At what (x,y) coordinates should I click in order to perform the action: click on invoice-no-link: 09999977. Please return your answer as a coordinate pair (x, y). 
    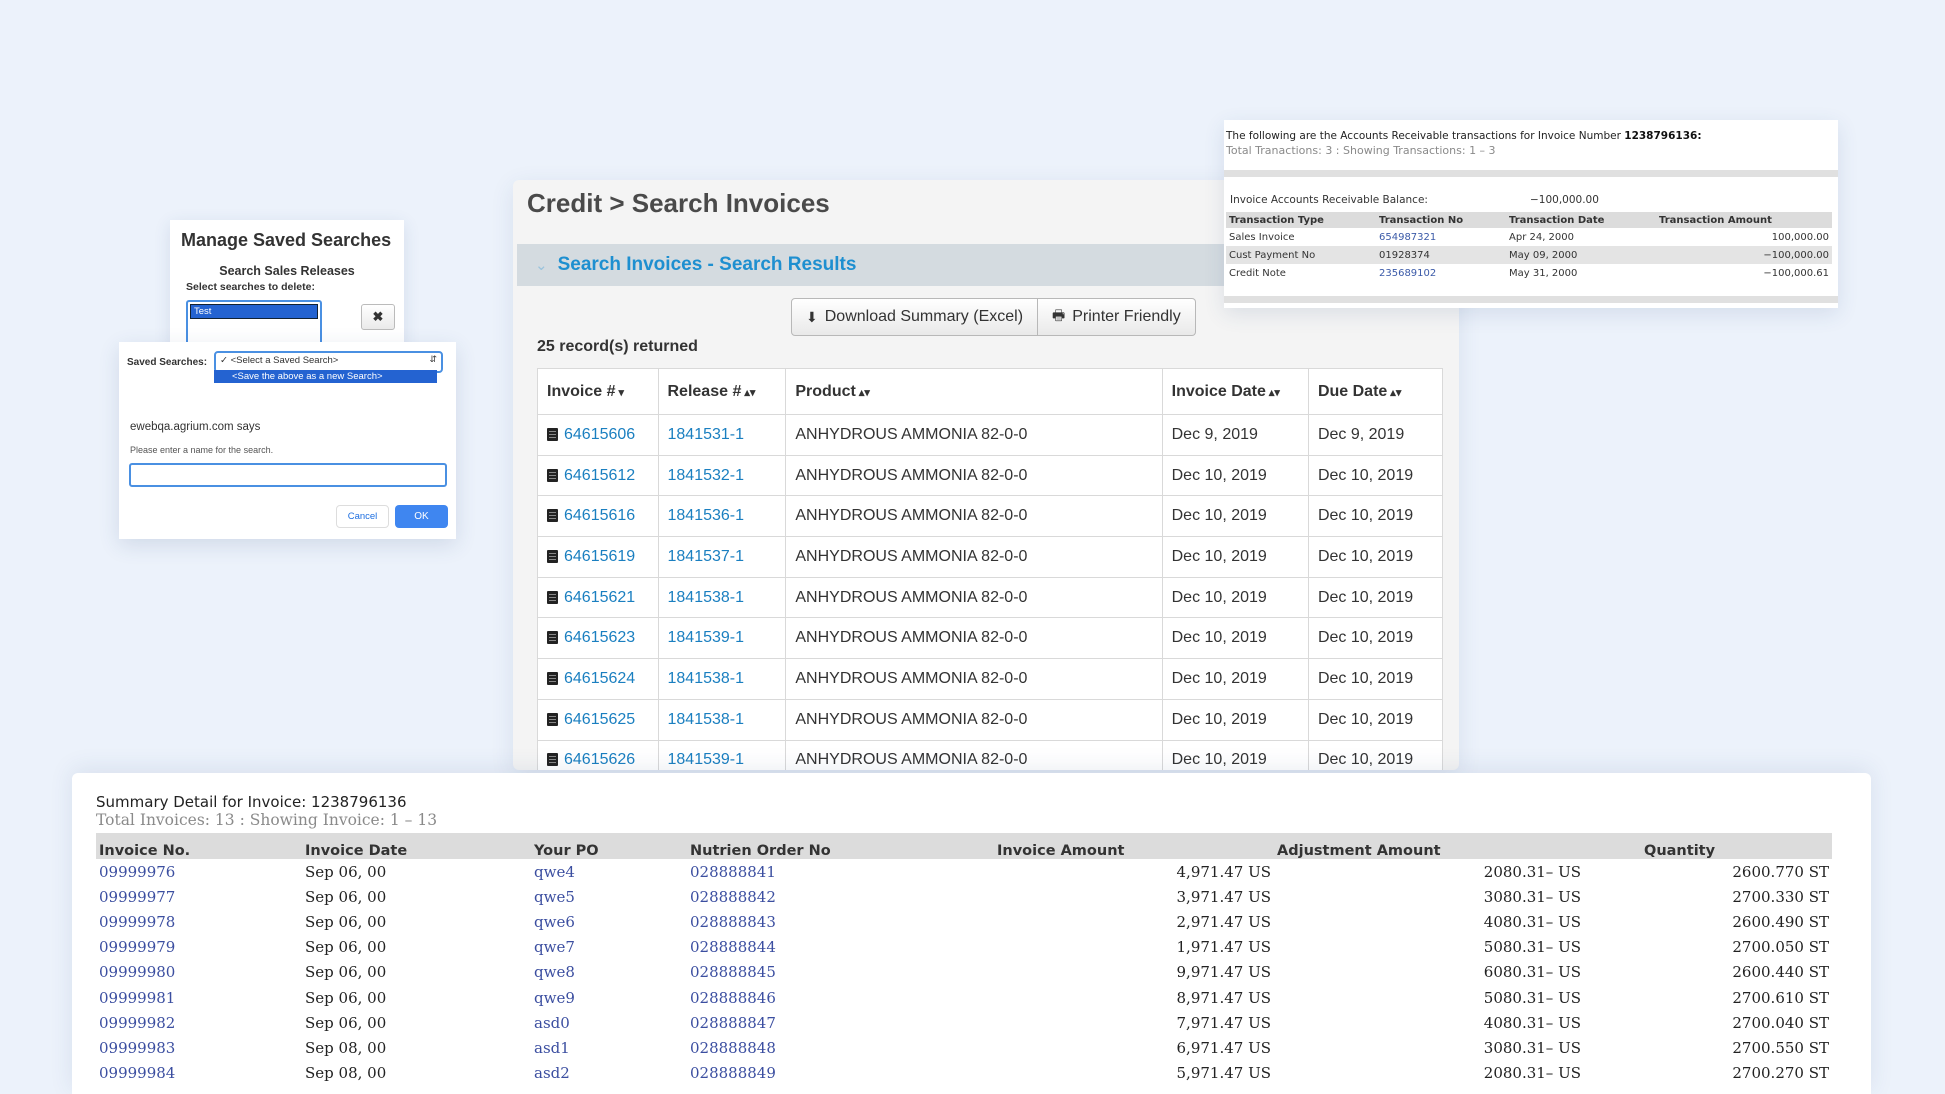
    Looking at the image, I should click on (137, 897).